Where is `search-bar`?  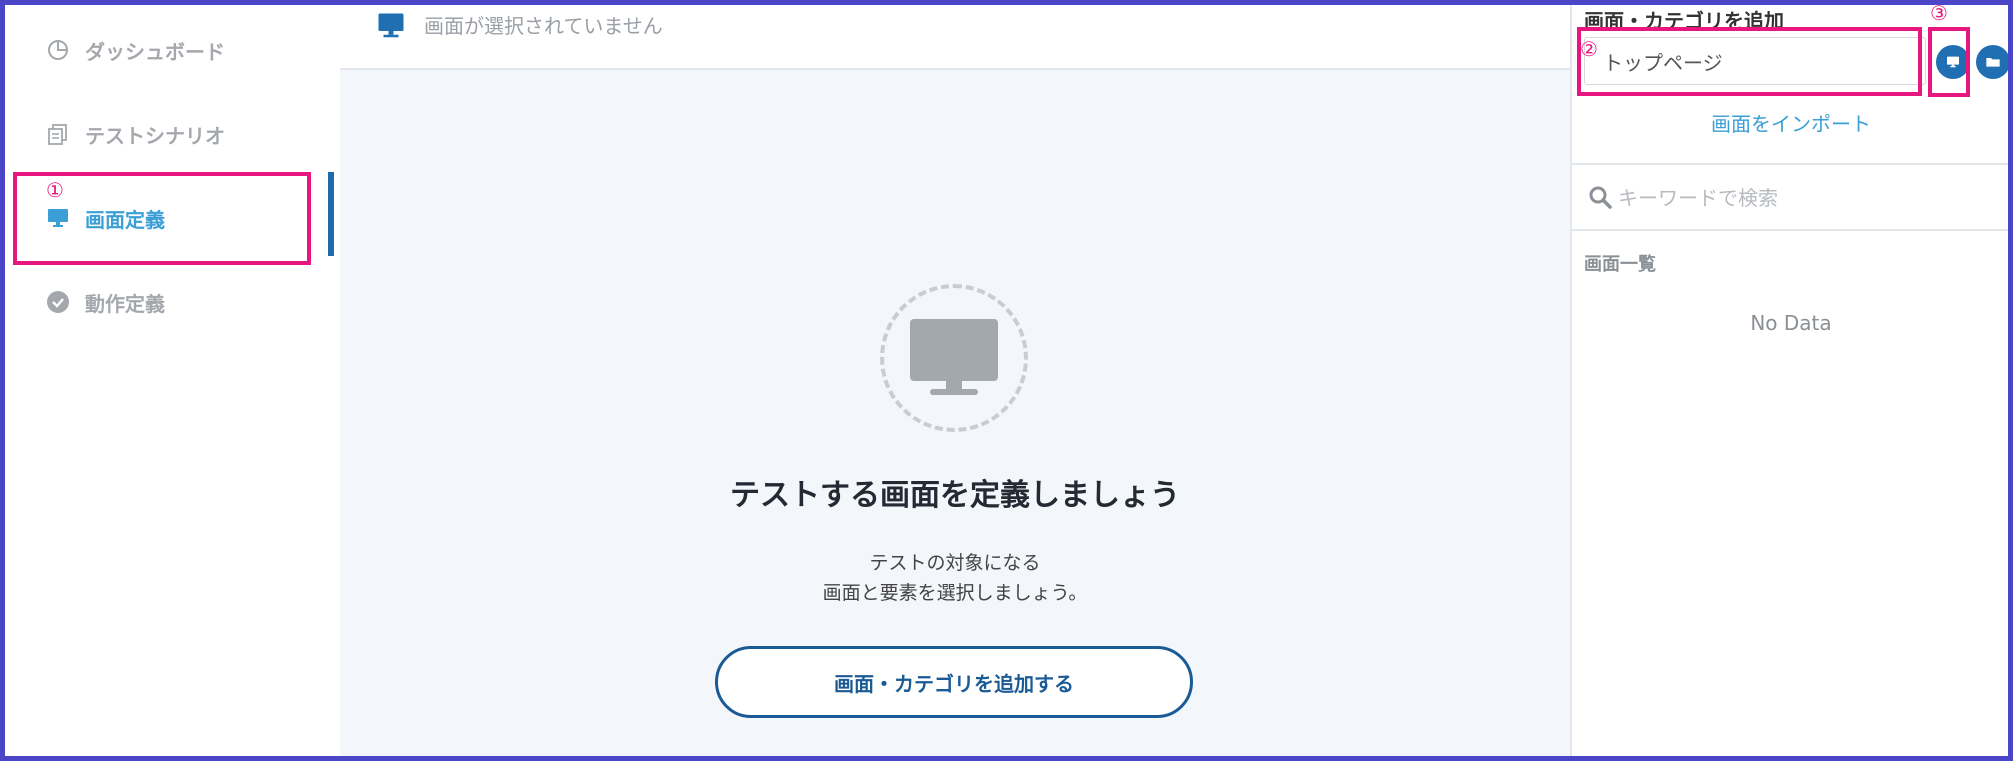 search-bar is located at coordinates (1791, 197).